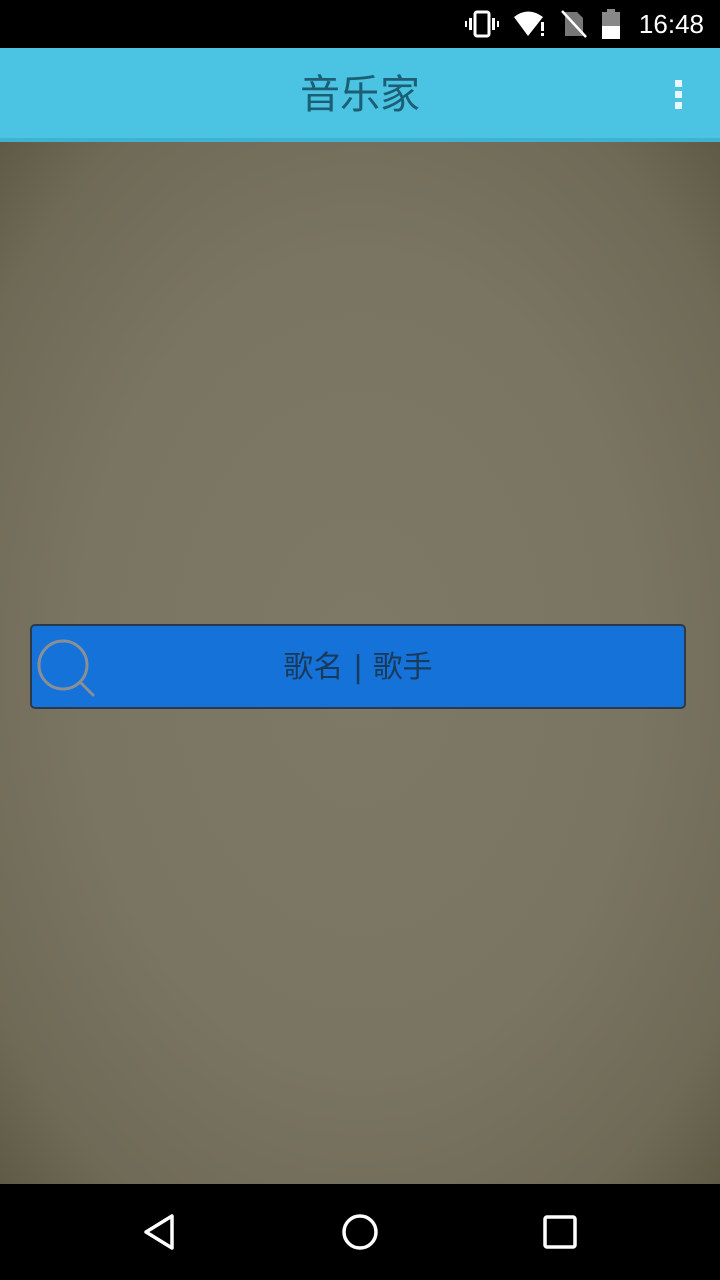 This screenshot has width=720, height=1280. I want to click on search-placeholder: 歌名 | 歌手, so click(358, 667).